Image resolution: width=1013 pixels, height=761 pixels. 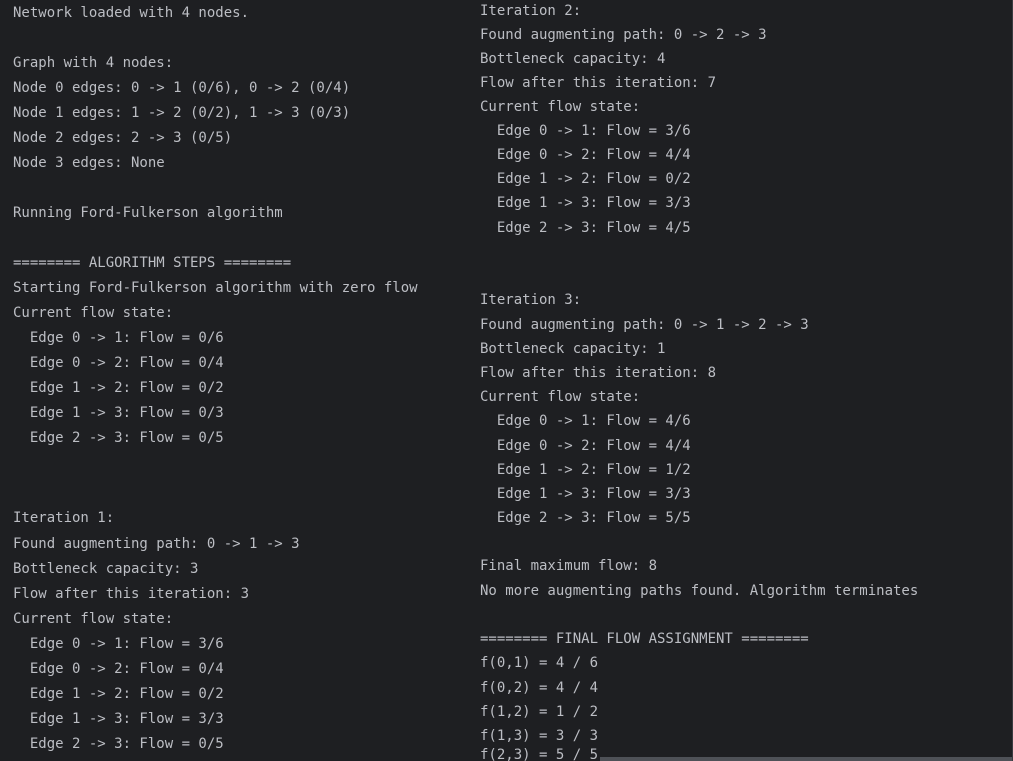 What do you see at coordinates (644, 325) in the screenshot?
I see `console-line: Found augmenting path: 0 -> 1 -> 2 -> 3` at bounding box center [644, 325].